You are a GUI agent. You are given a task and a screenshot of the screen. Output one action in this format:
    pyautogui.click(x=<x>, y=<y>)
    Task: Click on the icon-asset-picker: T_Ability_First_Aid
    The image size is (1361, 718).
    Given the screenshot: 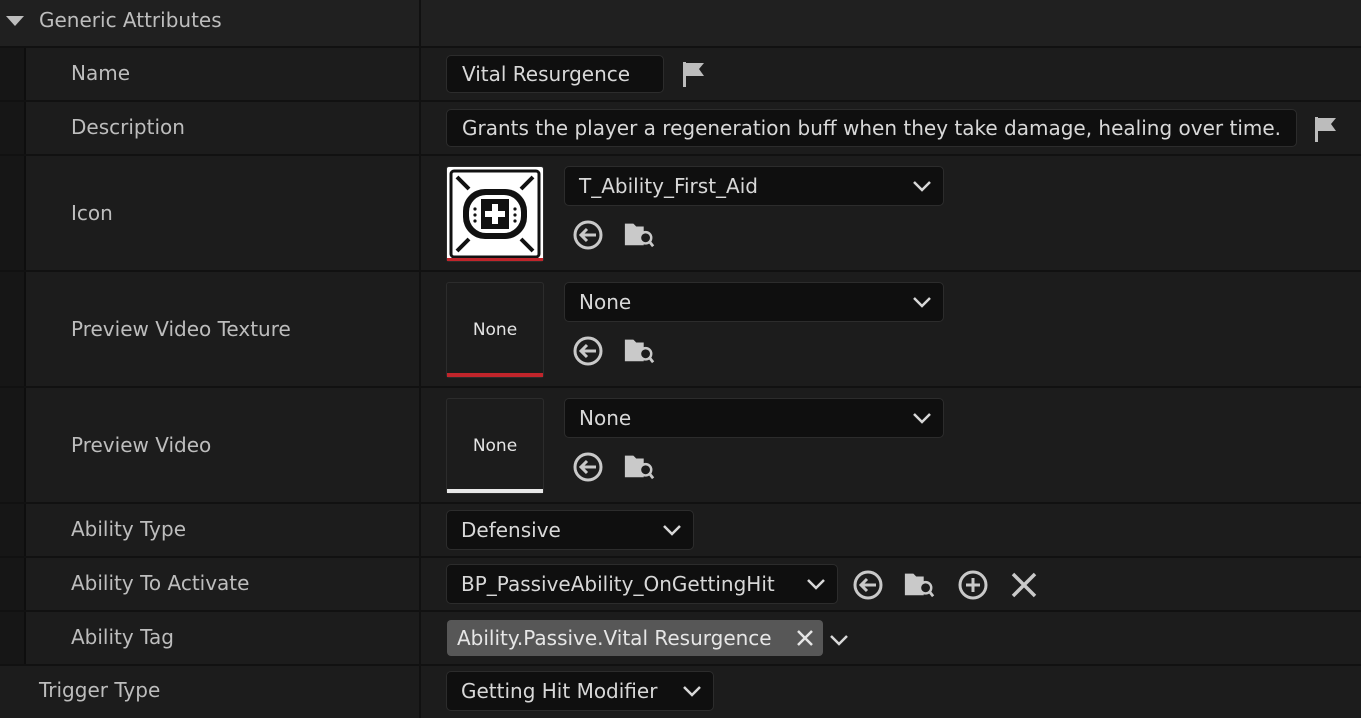 What is the action you would take?
    pyautogui.click(x=754, y=186)
    